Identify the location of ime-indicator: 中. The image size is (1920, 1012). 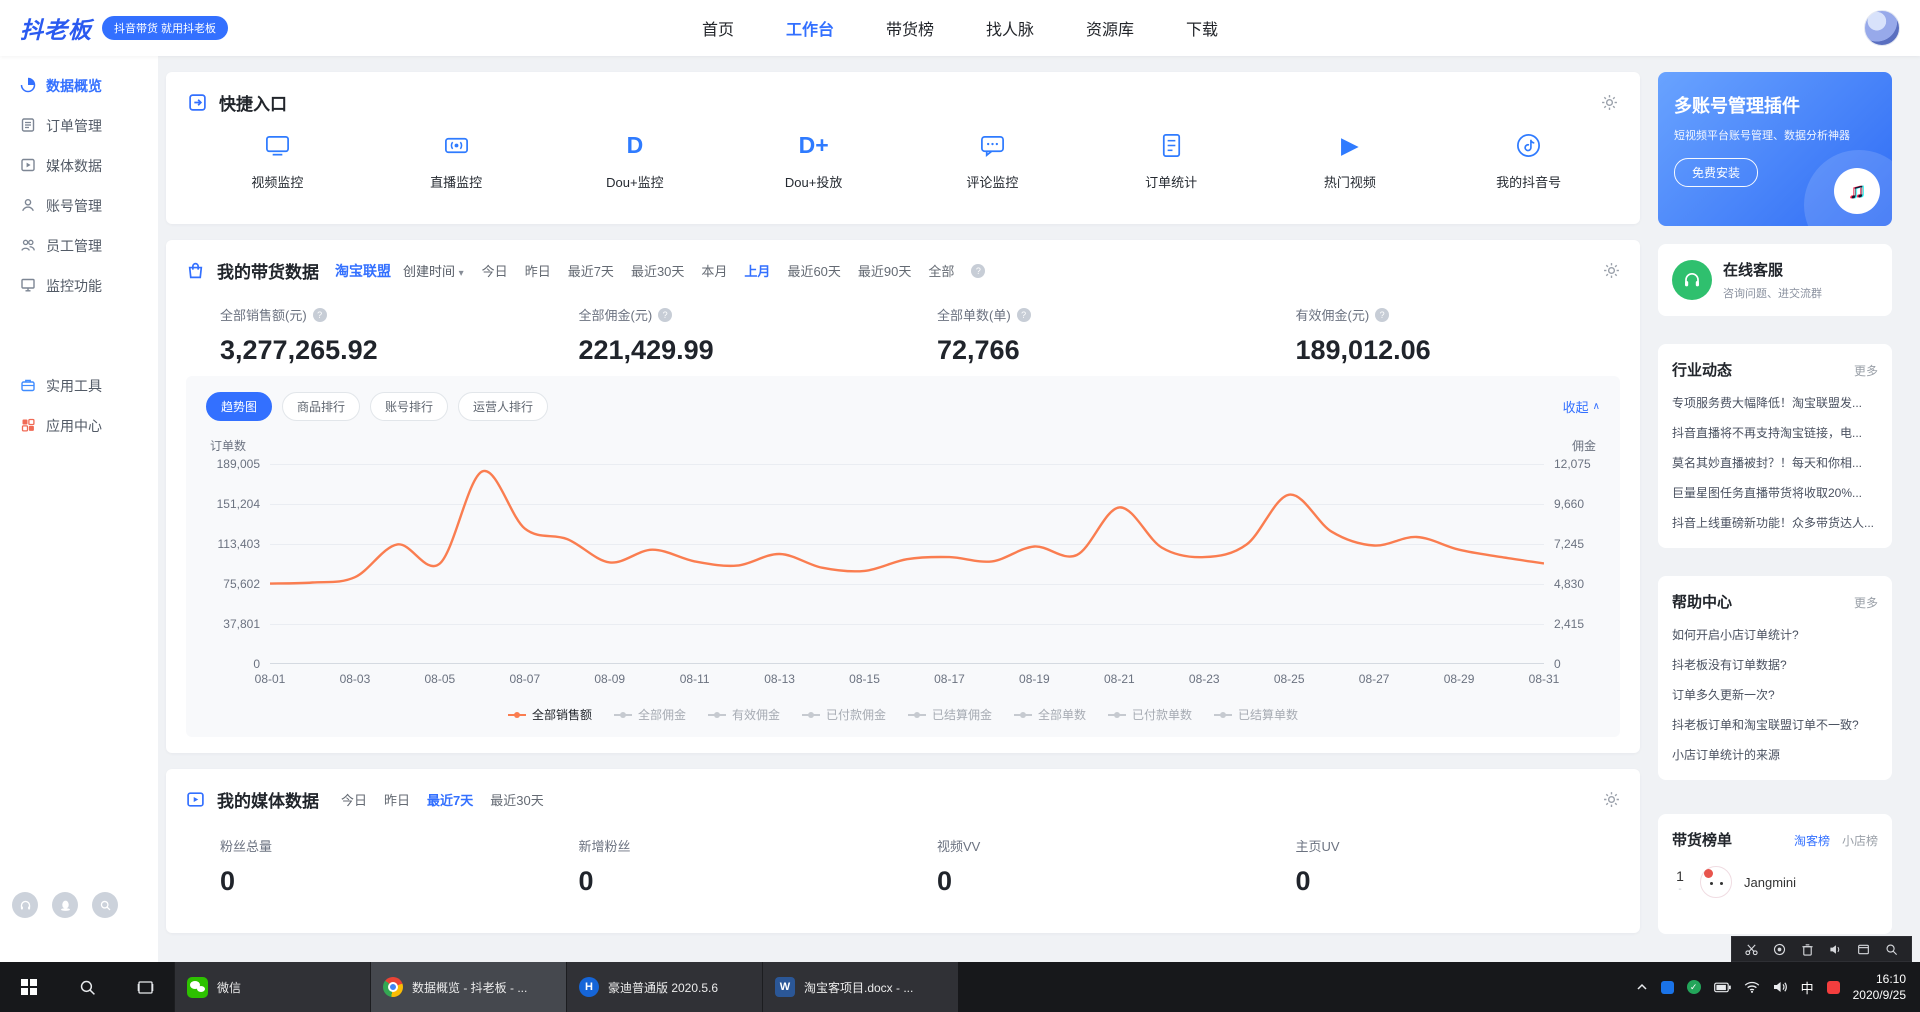
(1807, 987).